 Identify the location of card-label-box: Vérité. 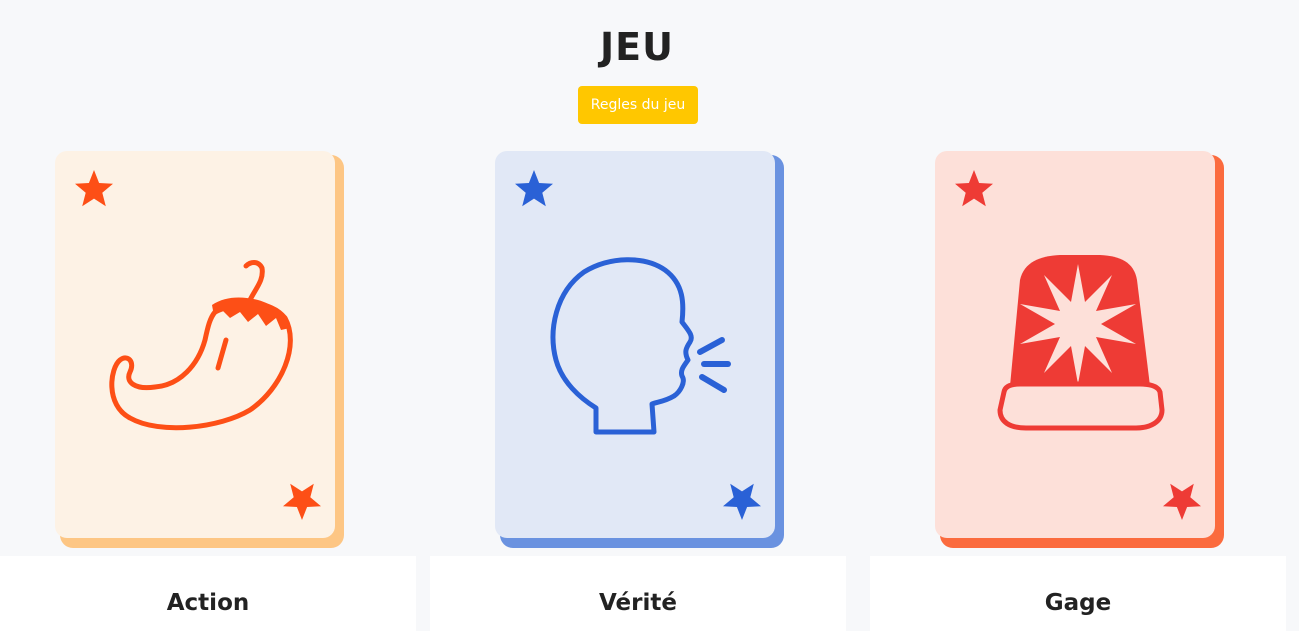
(638, 593).